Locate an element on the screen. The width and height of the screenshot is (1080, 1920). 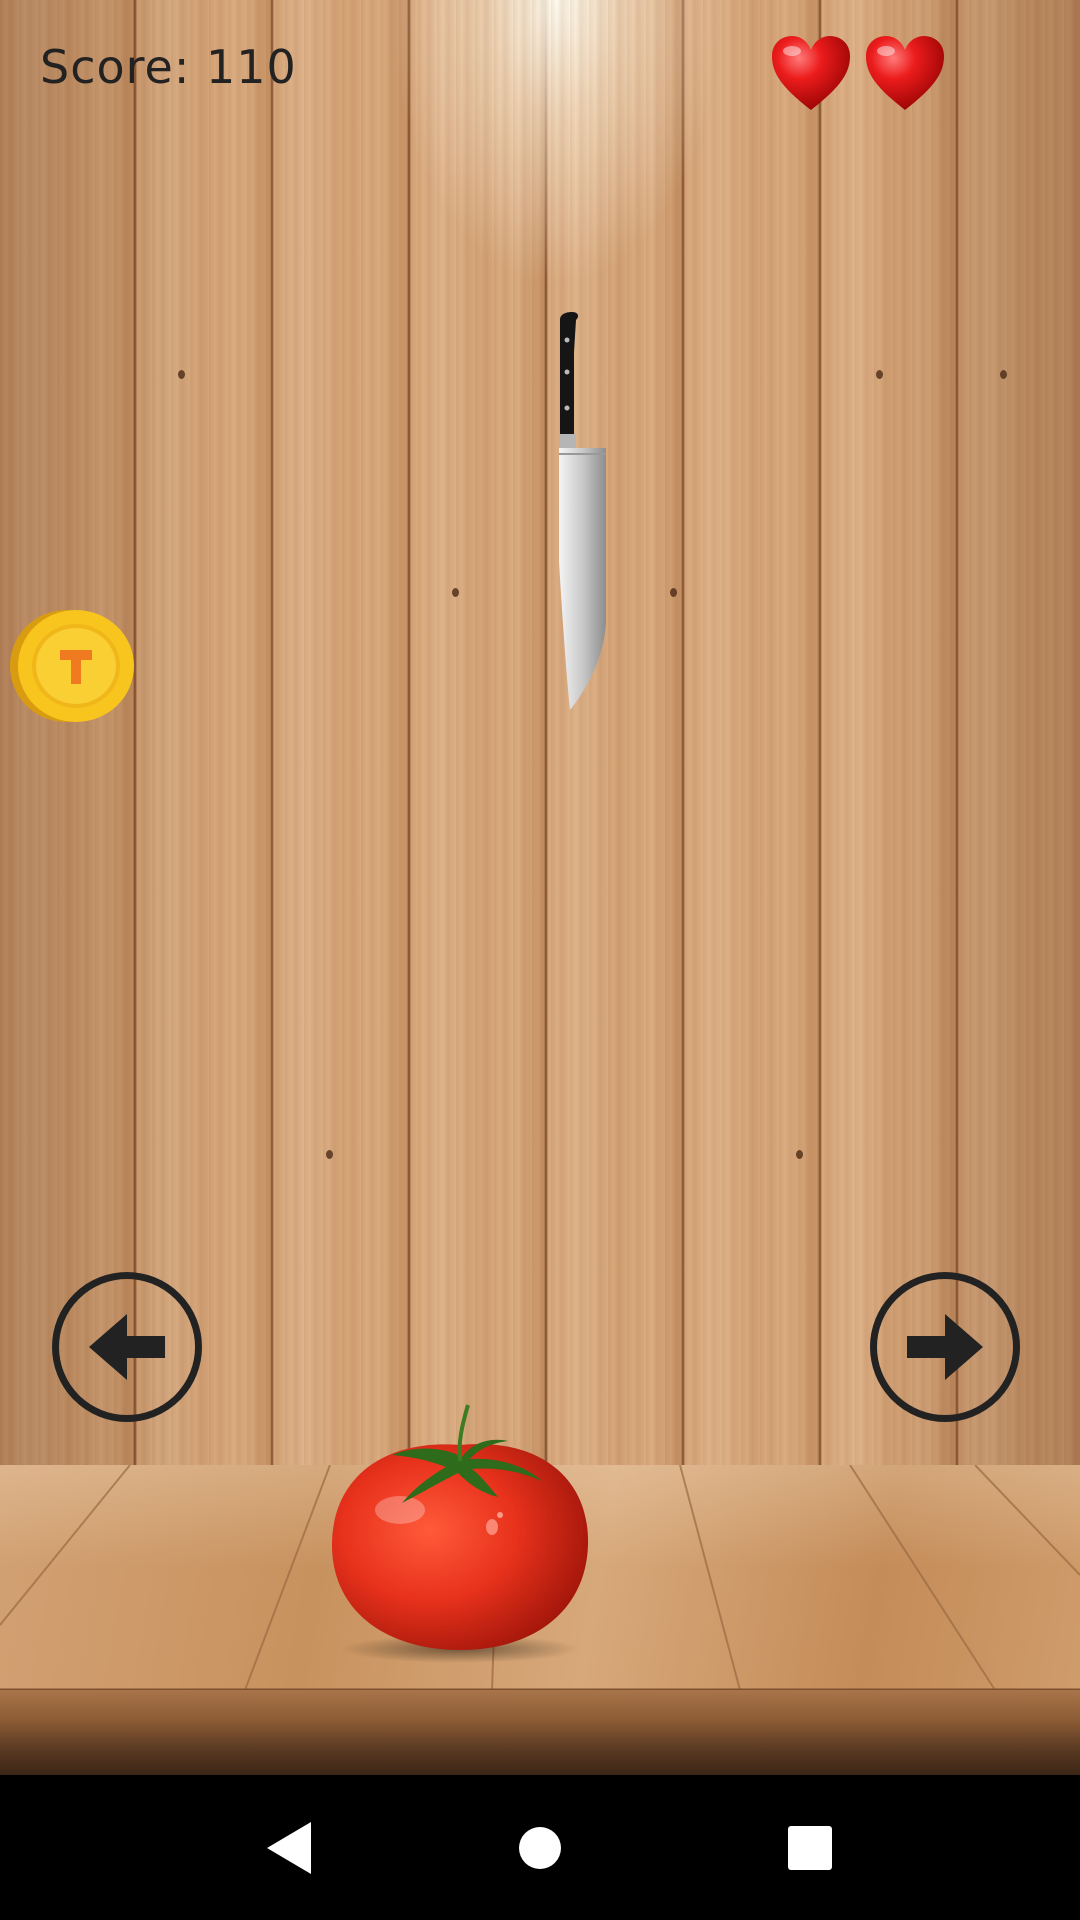
move-left-button is located at coordinates (127, 1347).